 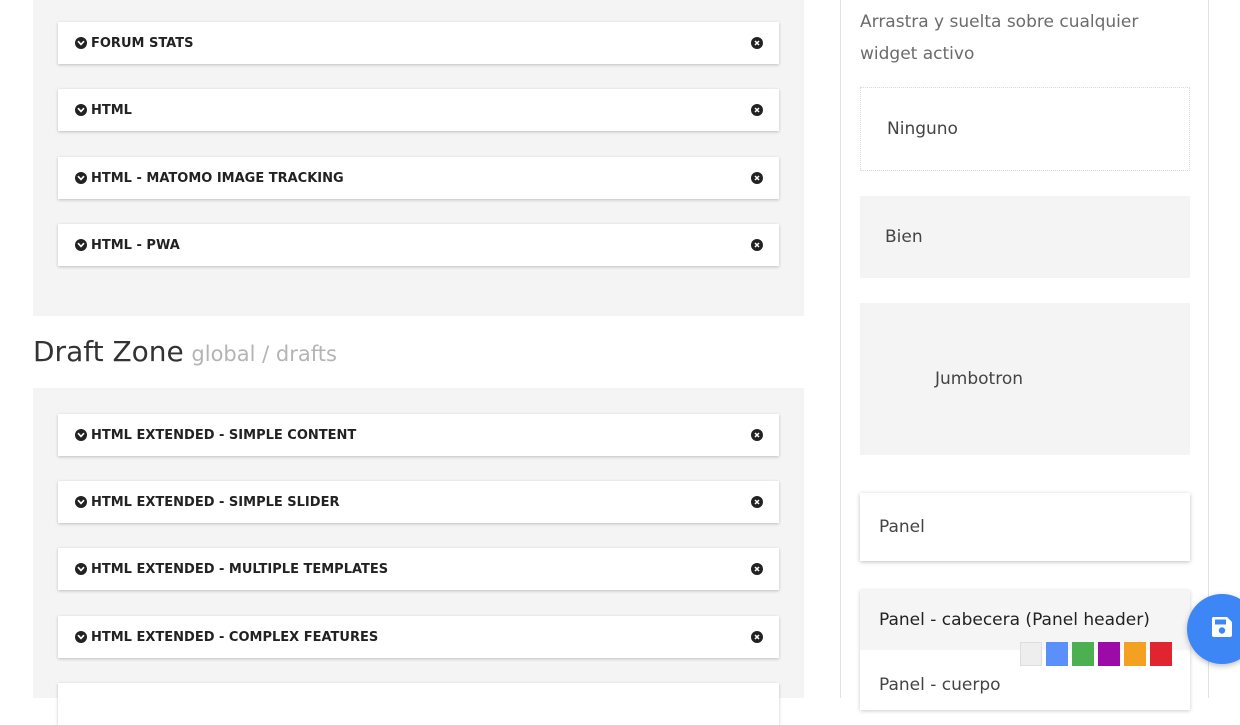 What do you see at coordinates (235, 637) in the screenshot?
I see `widget-title: HTML EXTENDED - COMPLEX FEATURES` at bounding box center [235, 637].